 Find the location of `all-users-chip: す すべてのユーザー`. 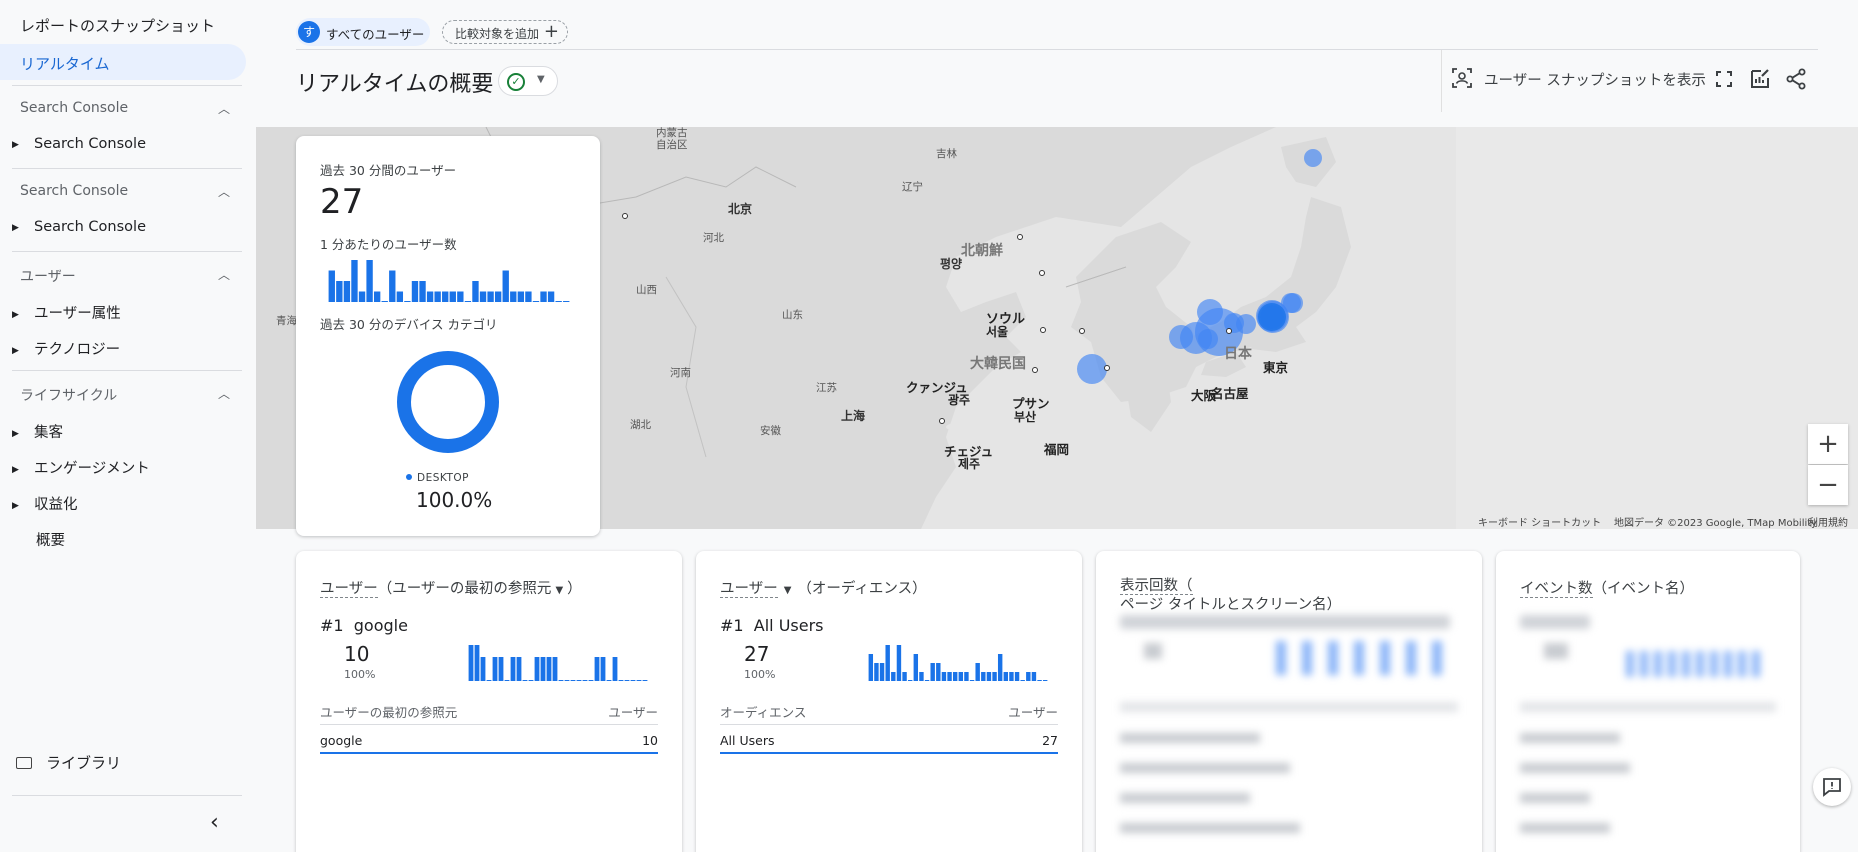

all-users-chip: す すべてのユーザー is located at coordinates (363, 32).